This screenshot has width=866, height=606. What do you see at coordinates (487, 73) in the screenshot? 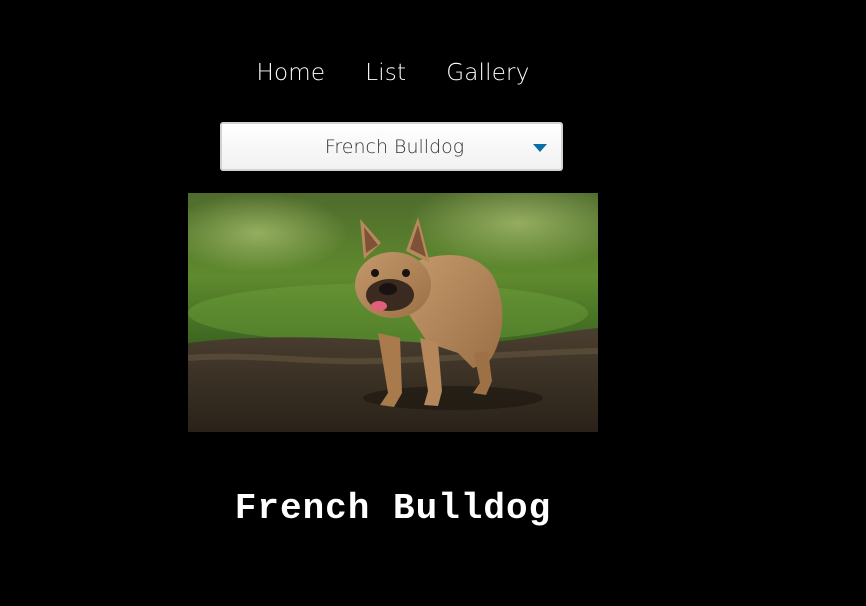
I see `nav-link-gallery: Gallery` at bounding box center [487, 73].